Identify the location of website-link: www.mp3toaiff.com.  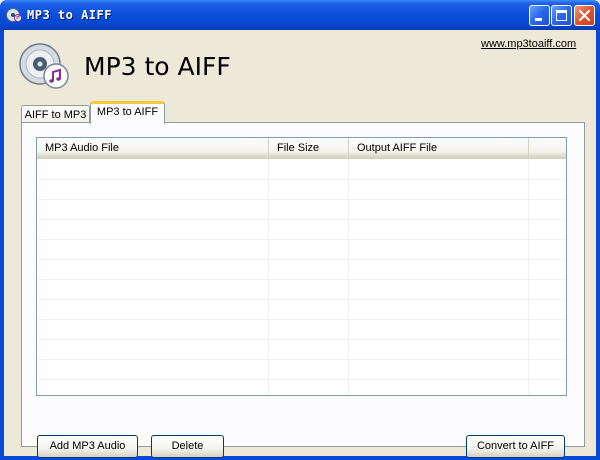
(528, 44).